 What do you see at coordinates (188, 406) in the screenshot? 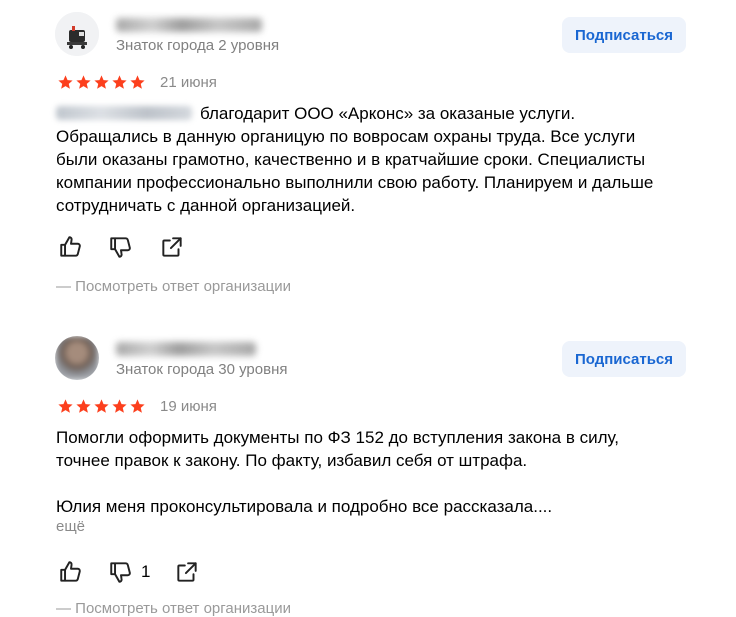
I see `review-date: 19 июня` at bounding box center [188, 406].